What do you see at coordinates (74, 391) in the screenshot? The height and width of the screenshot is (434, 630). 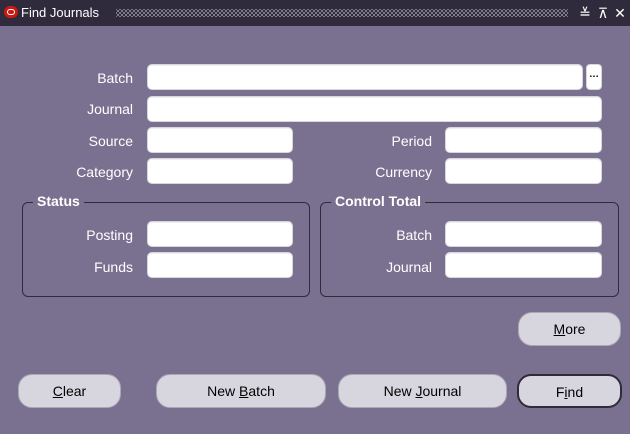 I see `clear-button-label-post: lear` at bounding box center [74, 391].